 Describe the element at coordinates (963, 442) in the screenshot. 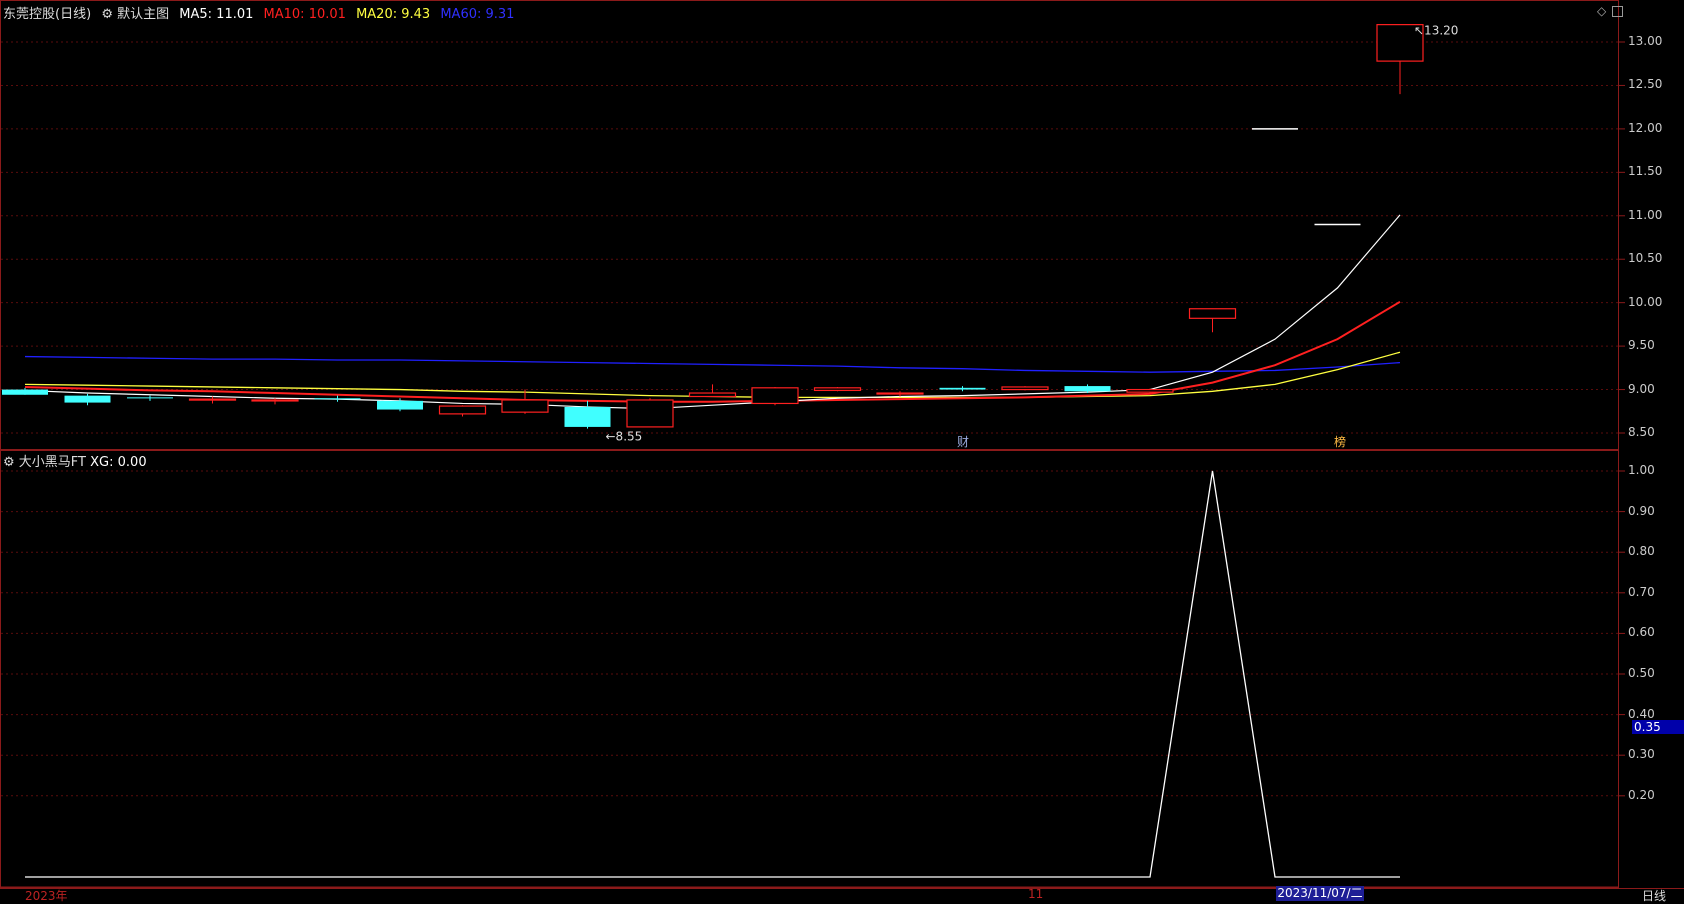

I see `financial-report-marker: 财` at that location.